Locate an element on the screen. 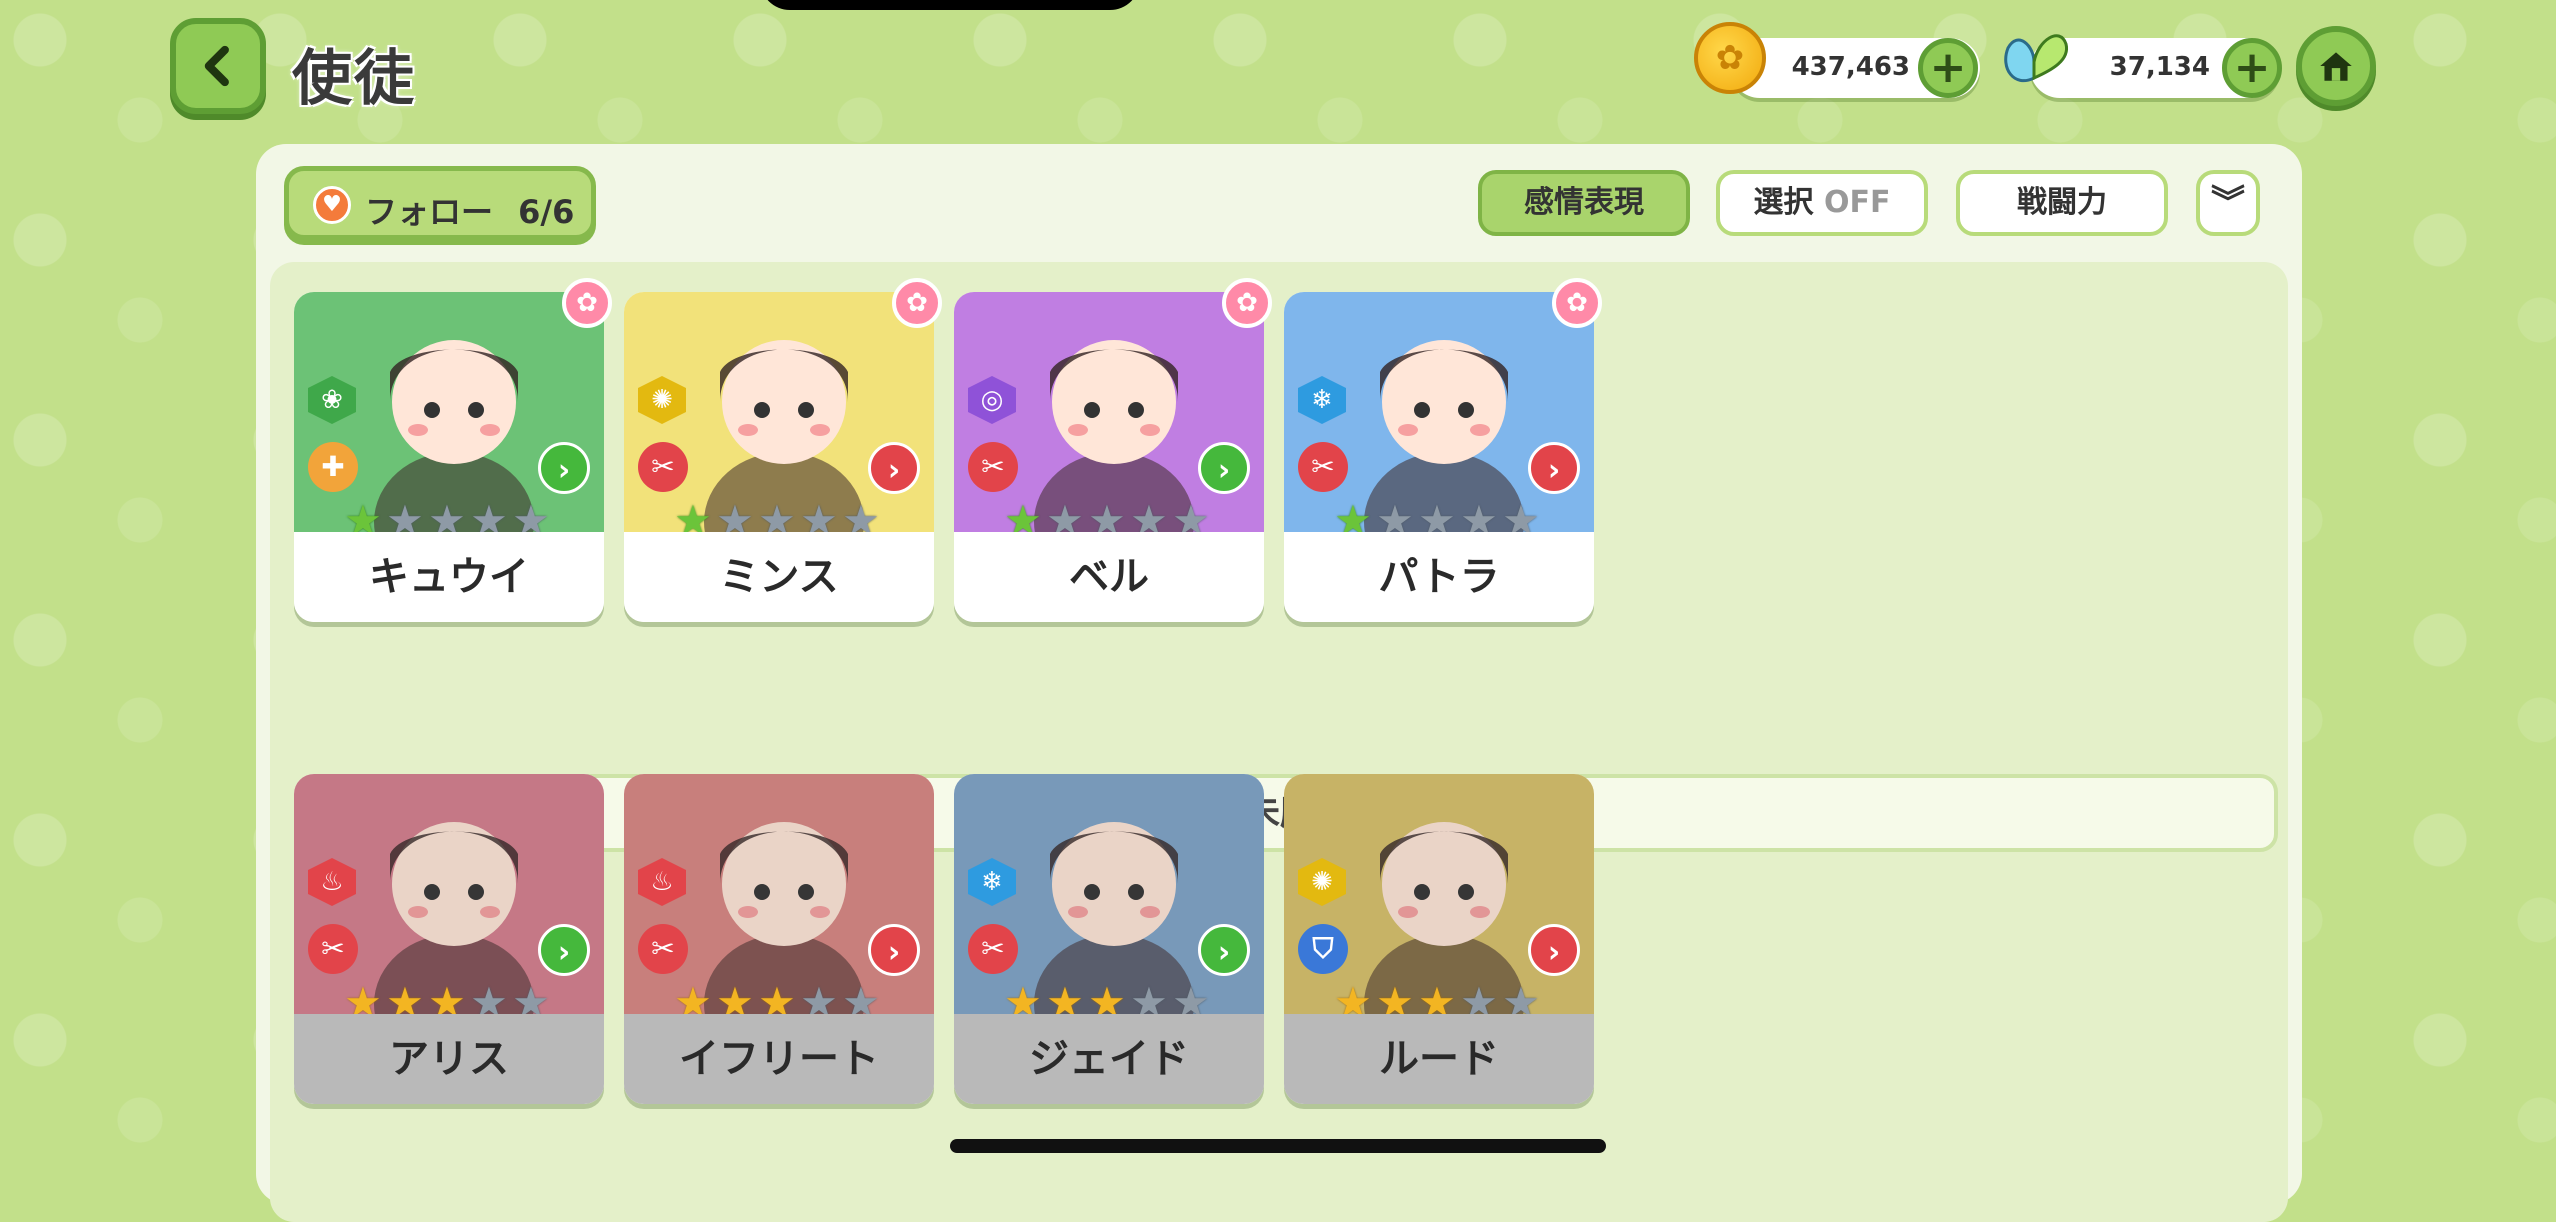 This screenshot has width=2556, height=1222. expand-filter-button: ︾ is located at coordinates (2228, 203).